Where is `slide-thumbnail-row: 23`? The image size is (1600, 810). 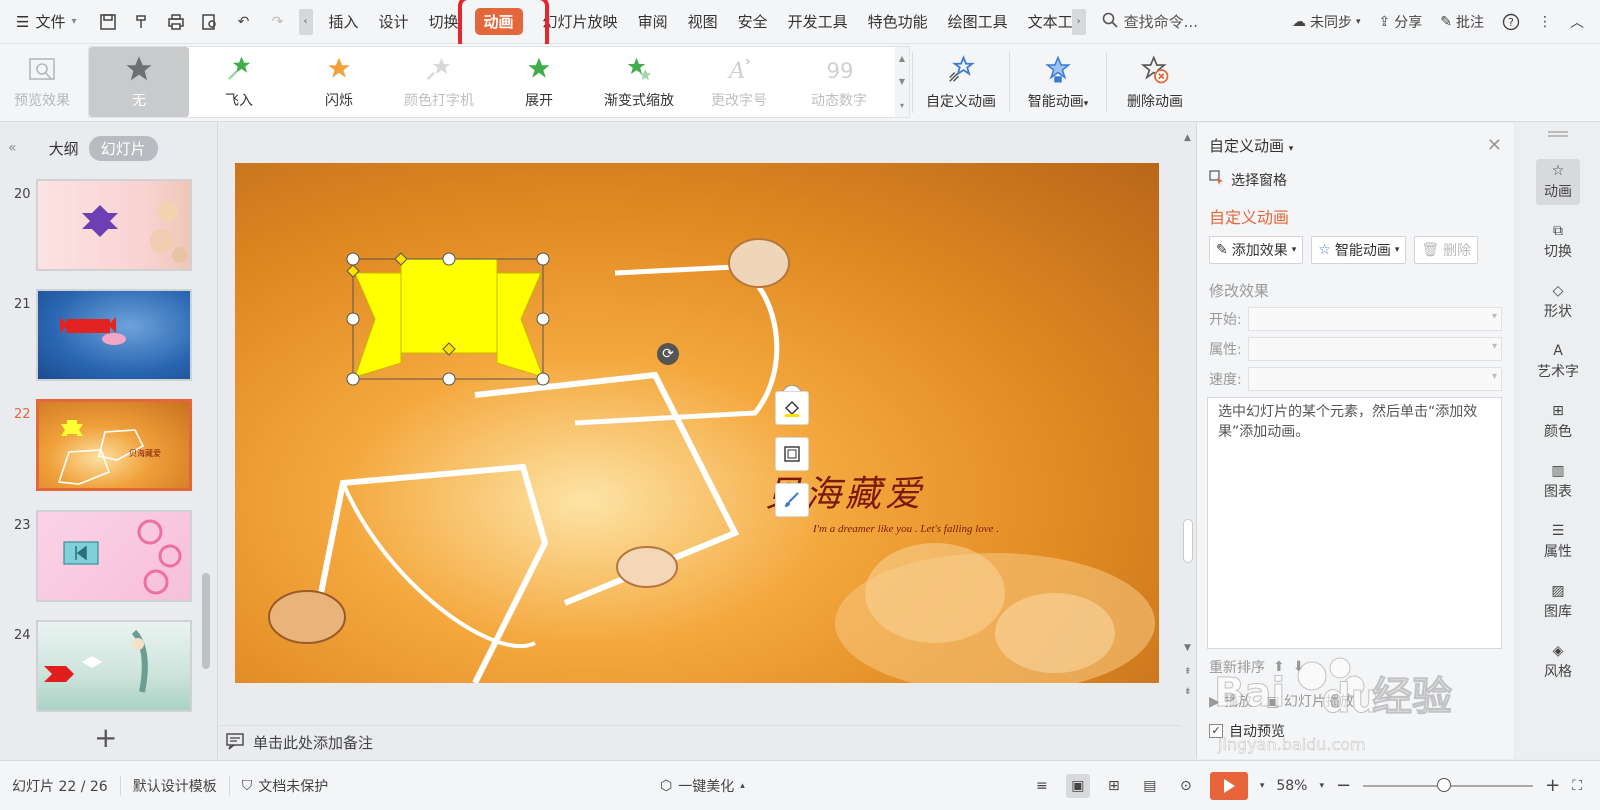
slide-thumbnail-row: 23 is located at coordinates (100, 558).